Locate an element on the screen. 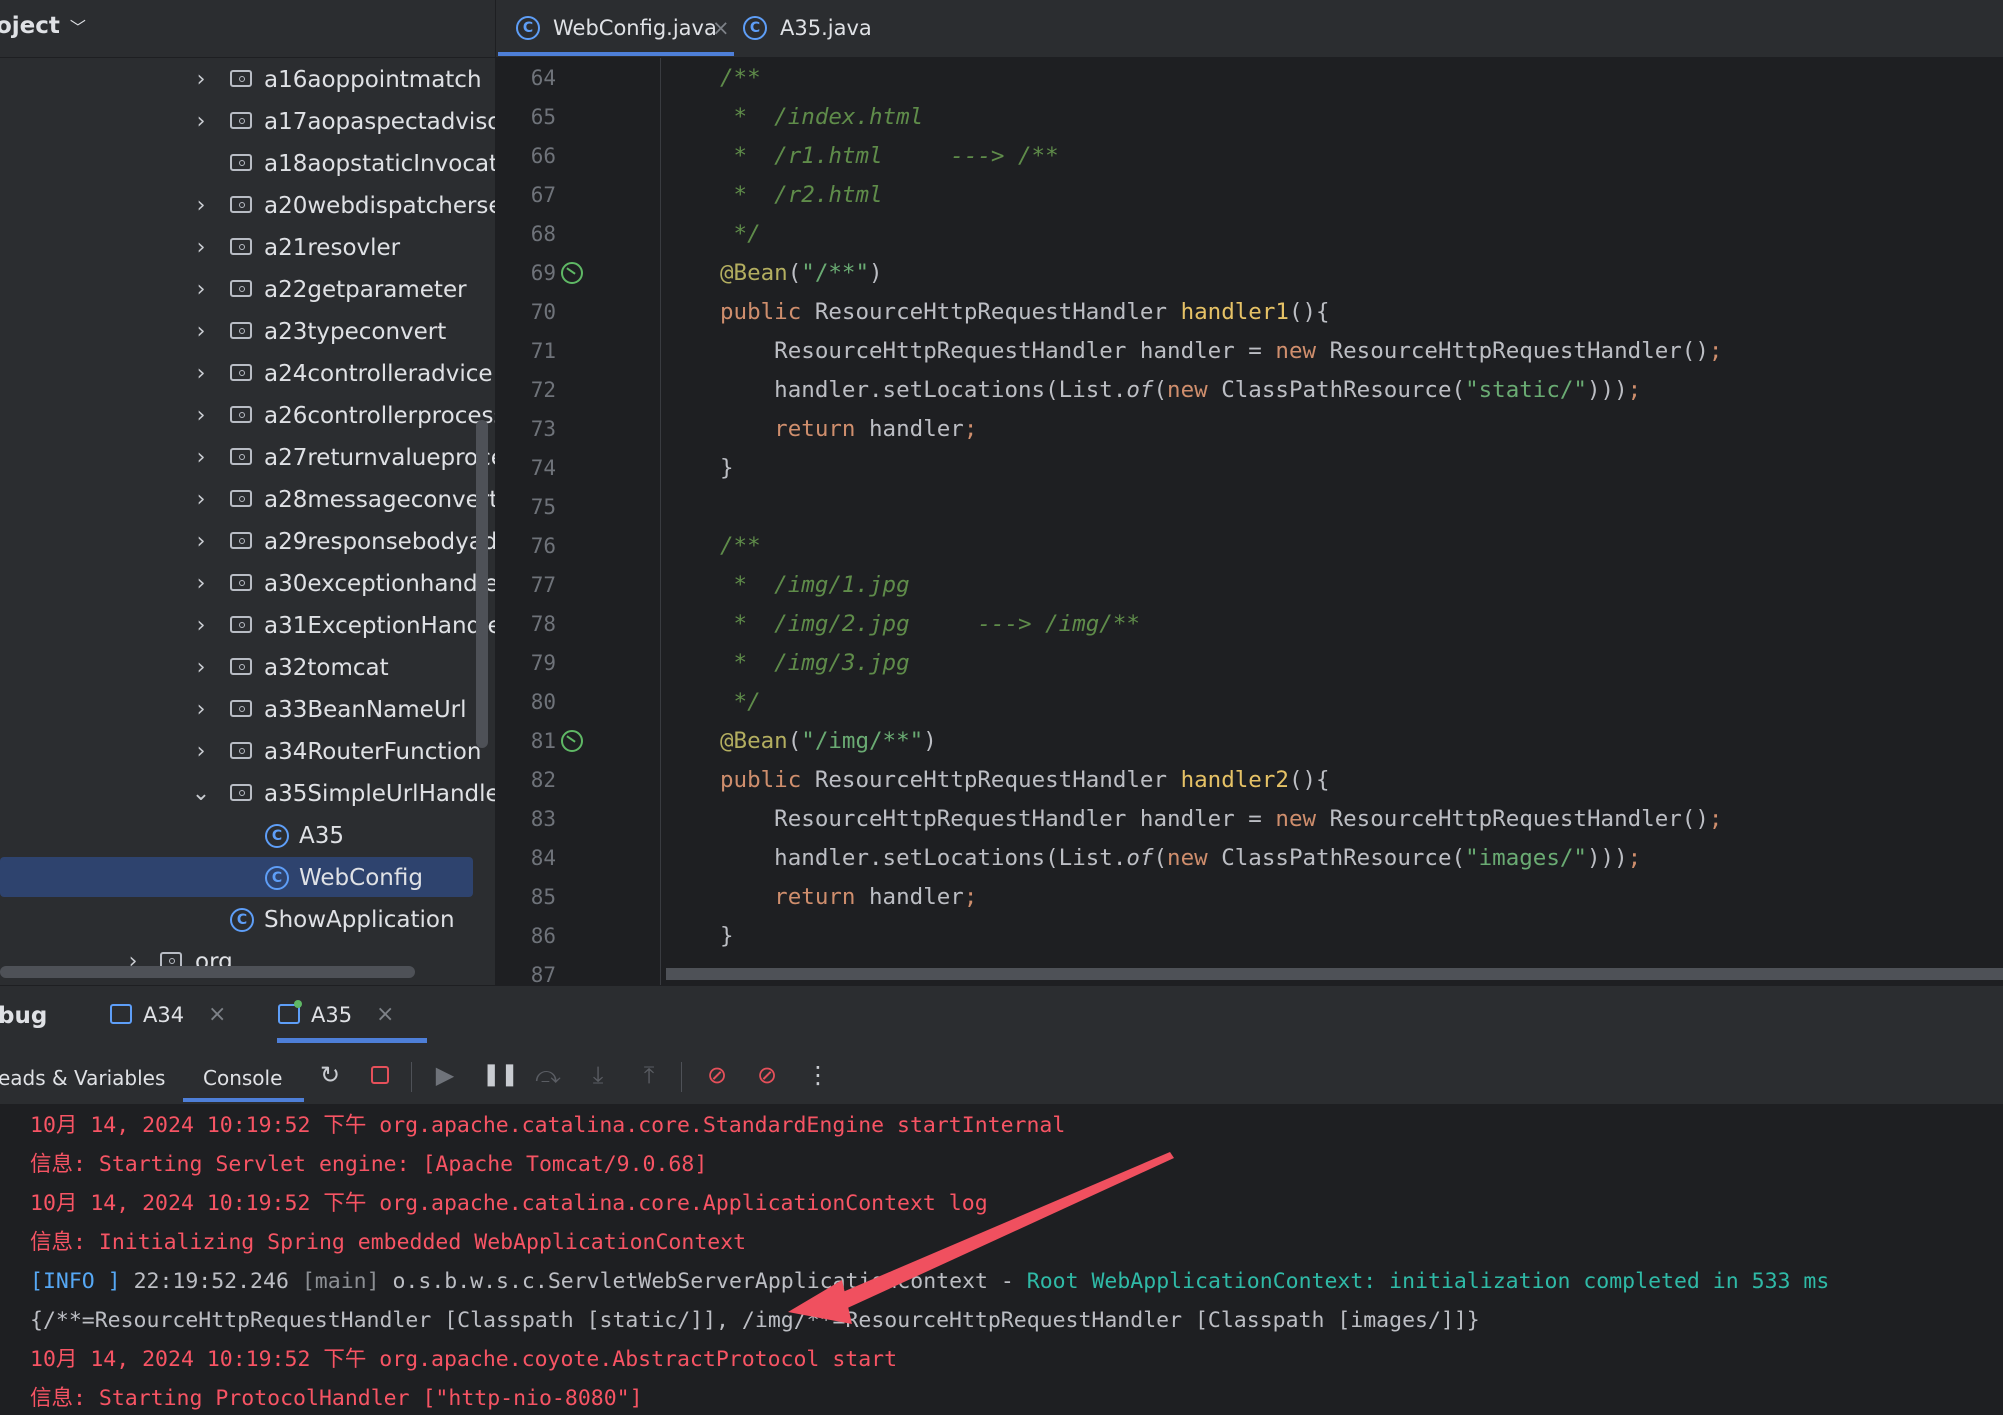  tree-item-a21resovler: › a21resovler is located at coordinates (247, 248).